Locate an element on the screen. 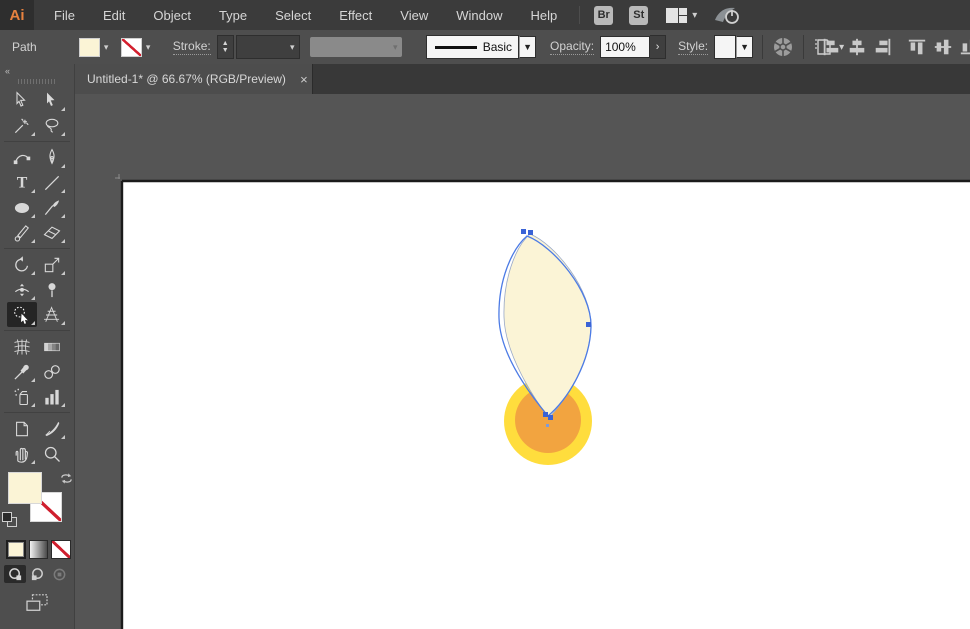 Image resolution: width=970 pixels, height=629 pixels. blend-tool is located at coordinates (52, 371).